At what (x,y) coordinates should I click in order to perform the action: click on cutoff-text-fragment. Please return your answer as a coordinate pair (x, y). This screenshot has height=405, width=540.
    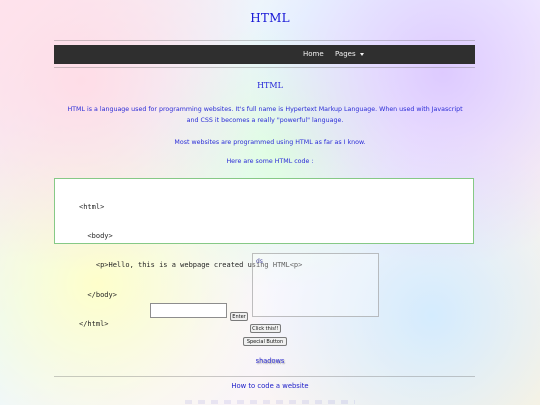
    Looking at the image, I should click on (270, 402).